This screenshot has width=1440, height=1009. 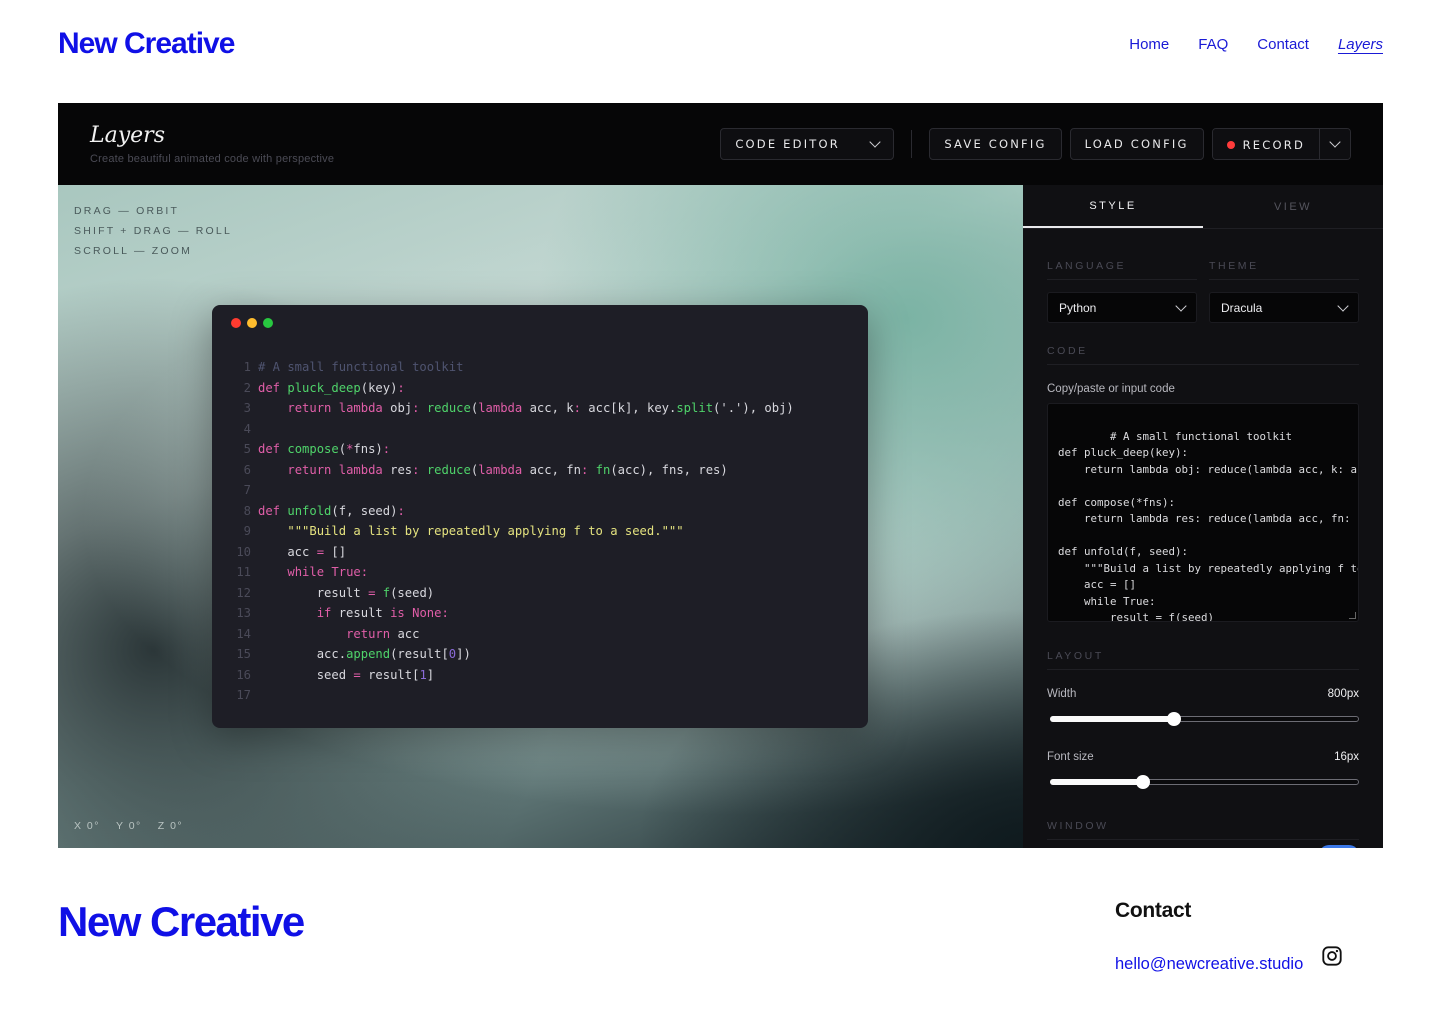 What do you see at coordinates (513, 654) in the screenshot?
I see `code-line: 15 acc. append (result[0])` at bounding box center [513, 654].